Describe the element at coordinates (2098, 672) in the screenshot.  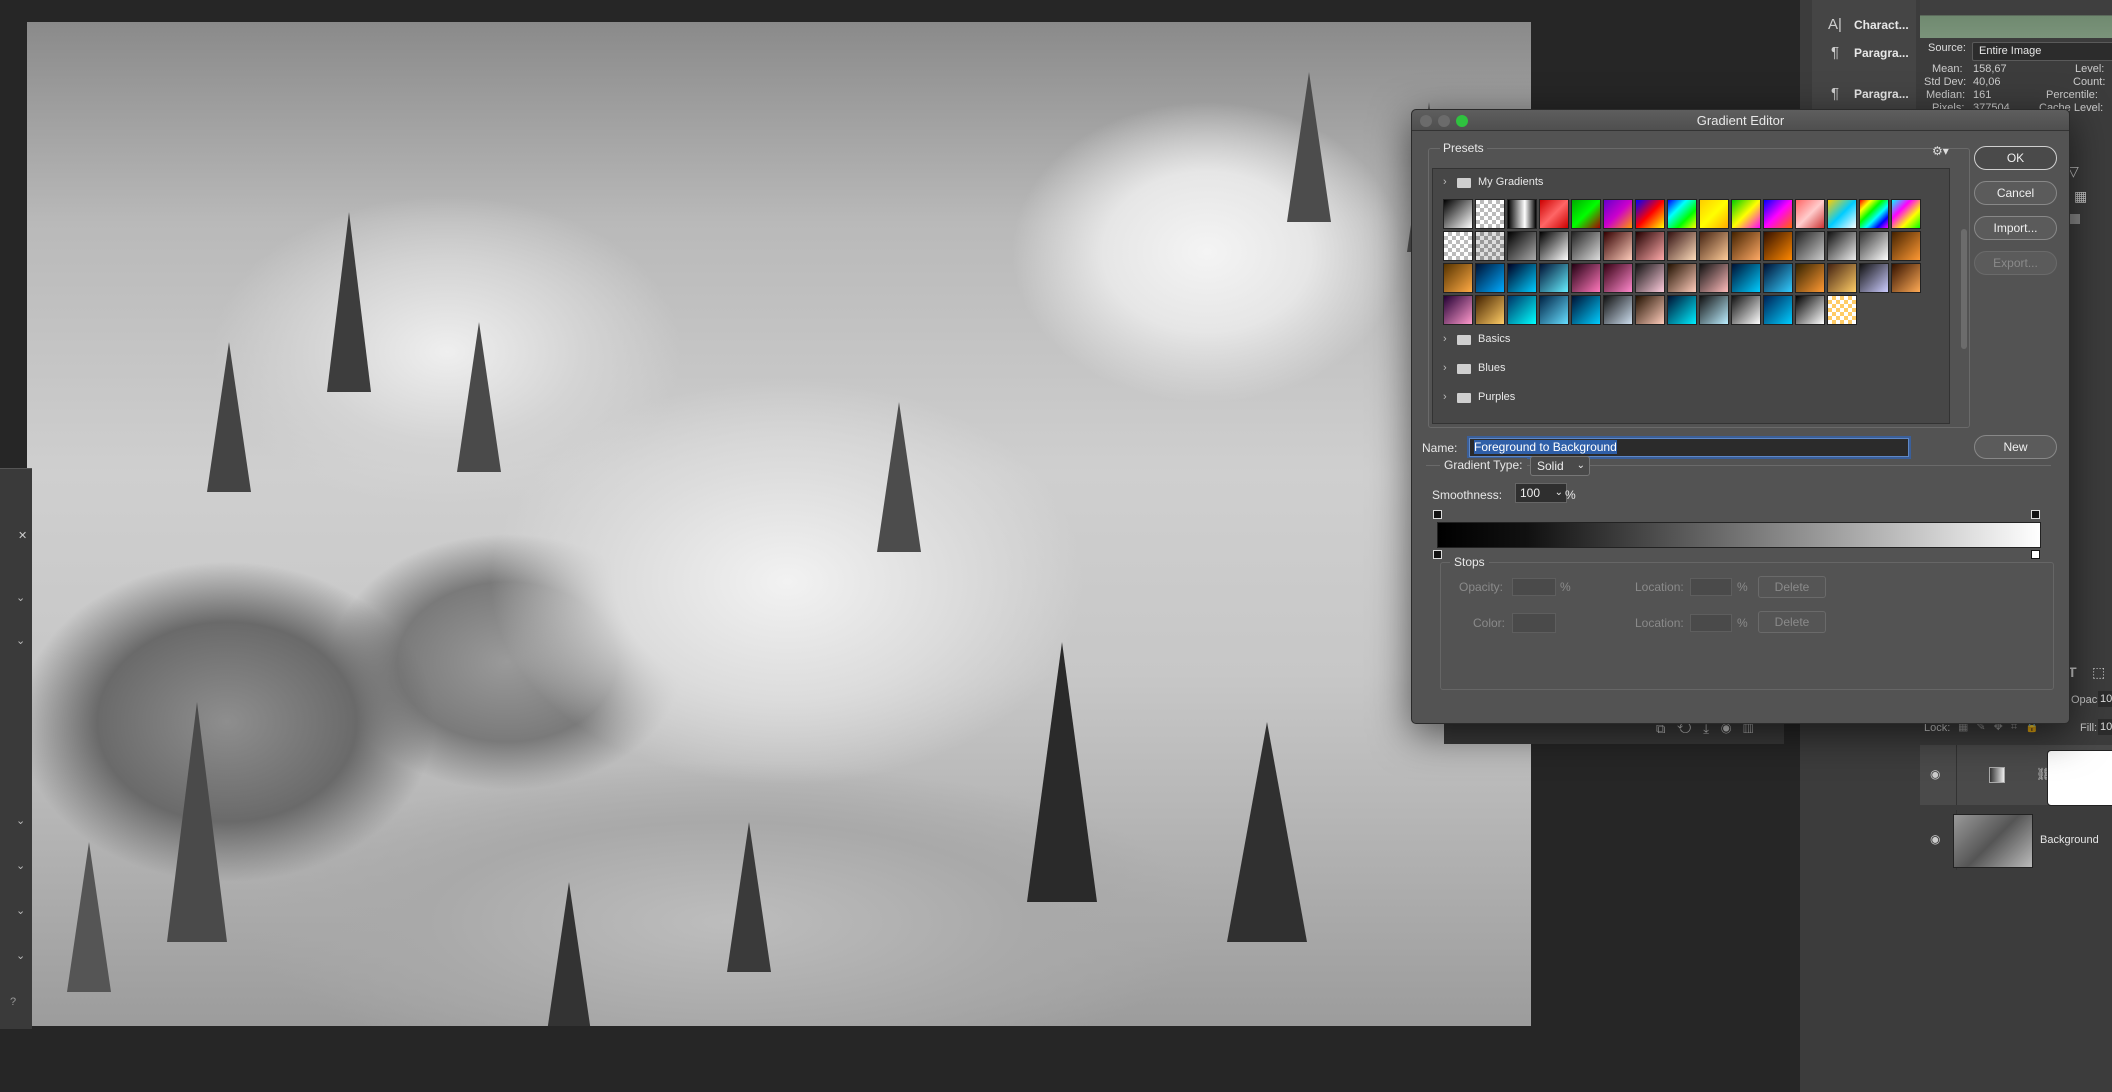
I see `shape-layer-icon: ⬚` at that location.